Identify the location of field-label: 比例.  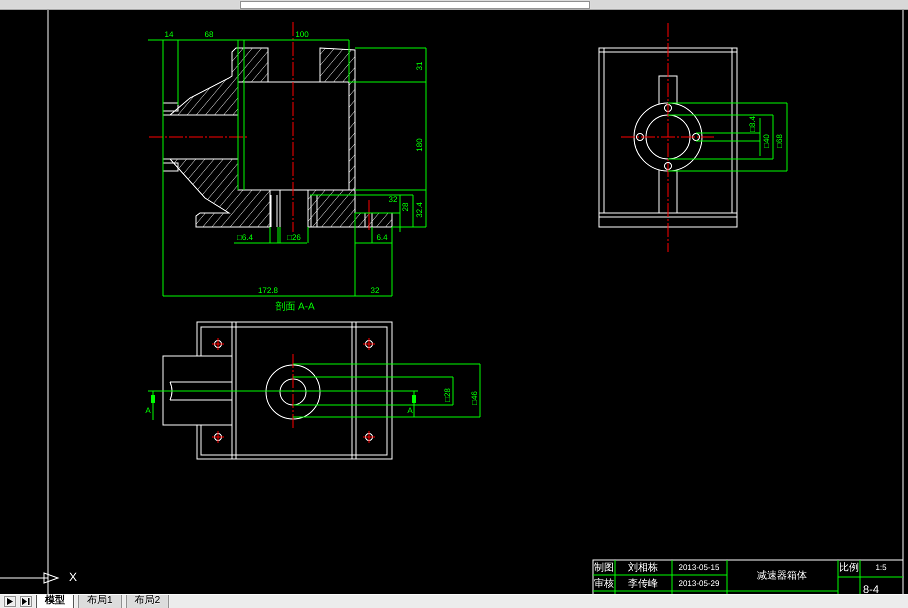
(849, 568).